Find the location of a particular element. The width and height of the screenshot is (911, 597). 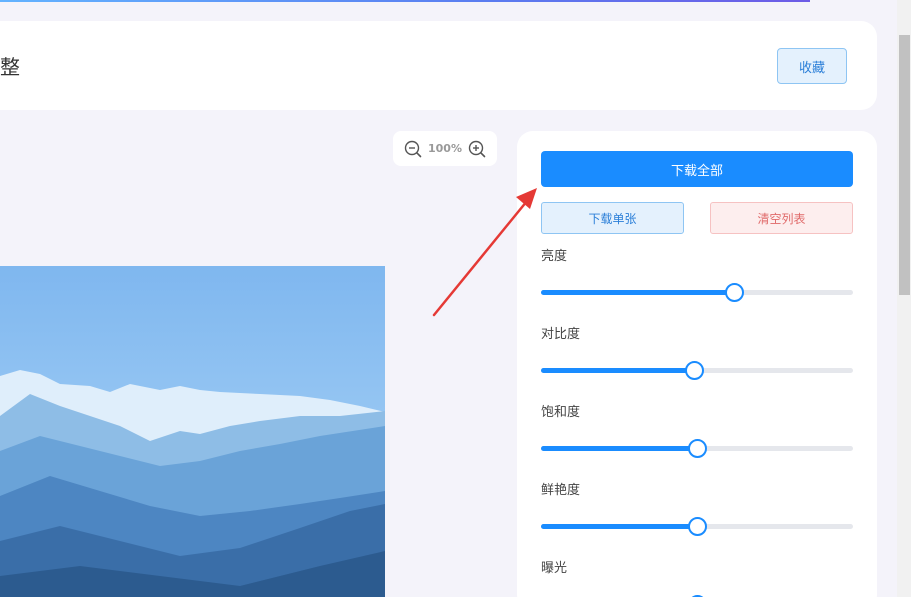

download-all-button: 下载全部 is located at coordinates (697, 169).